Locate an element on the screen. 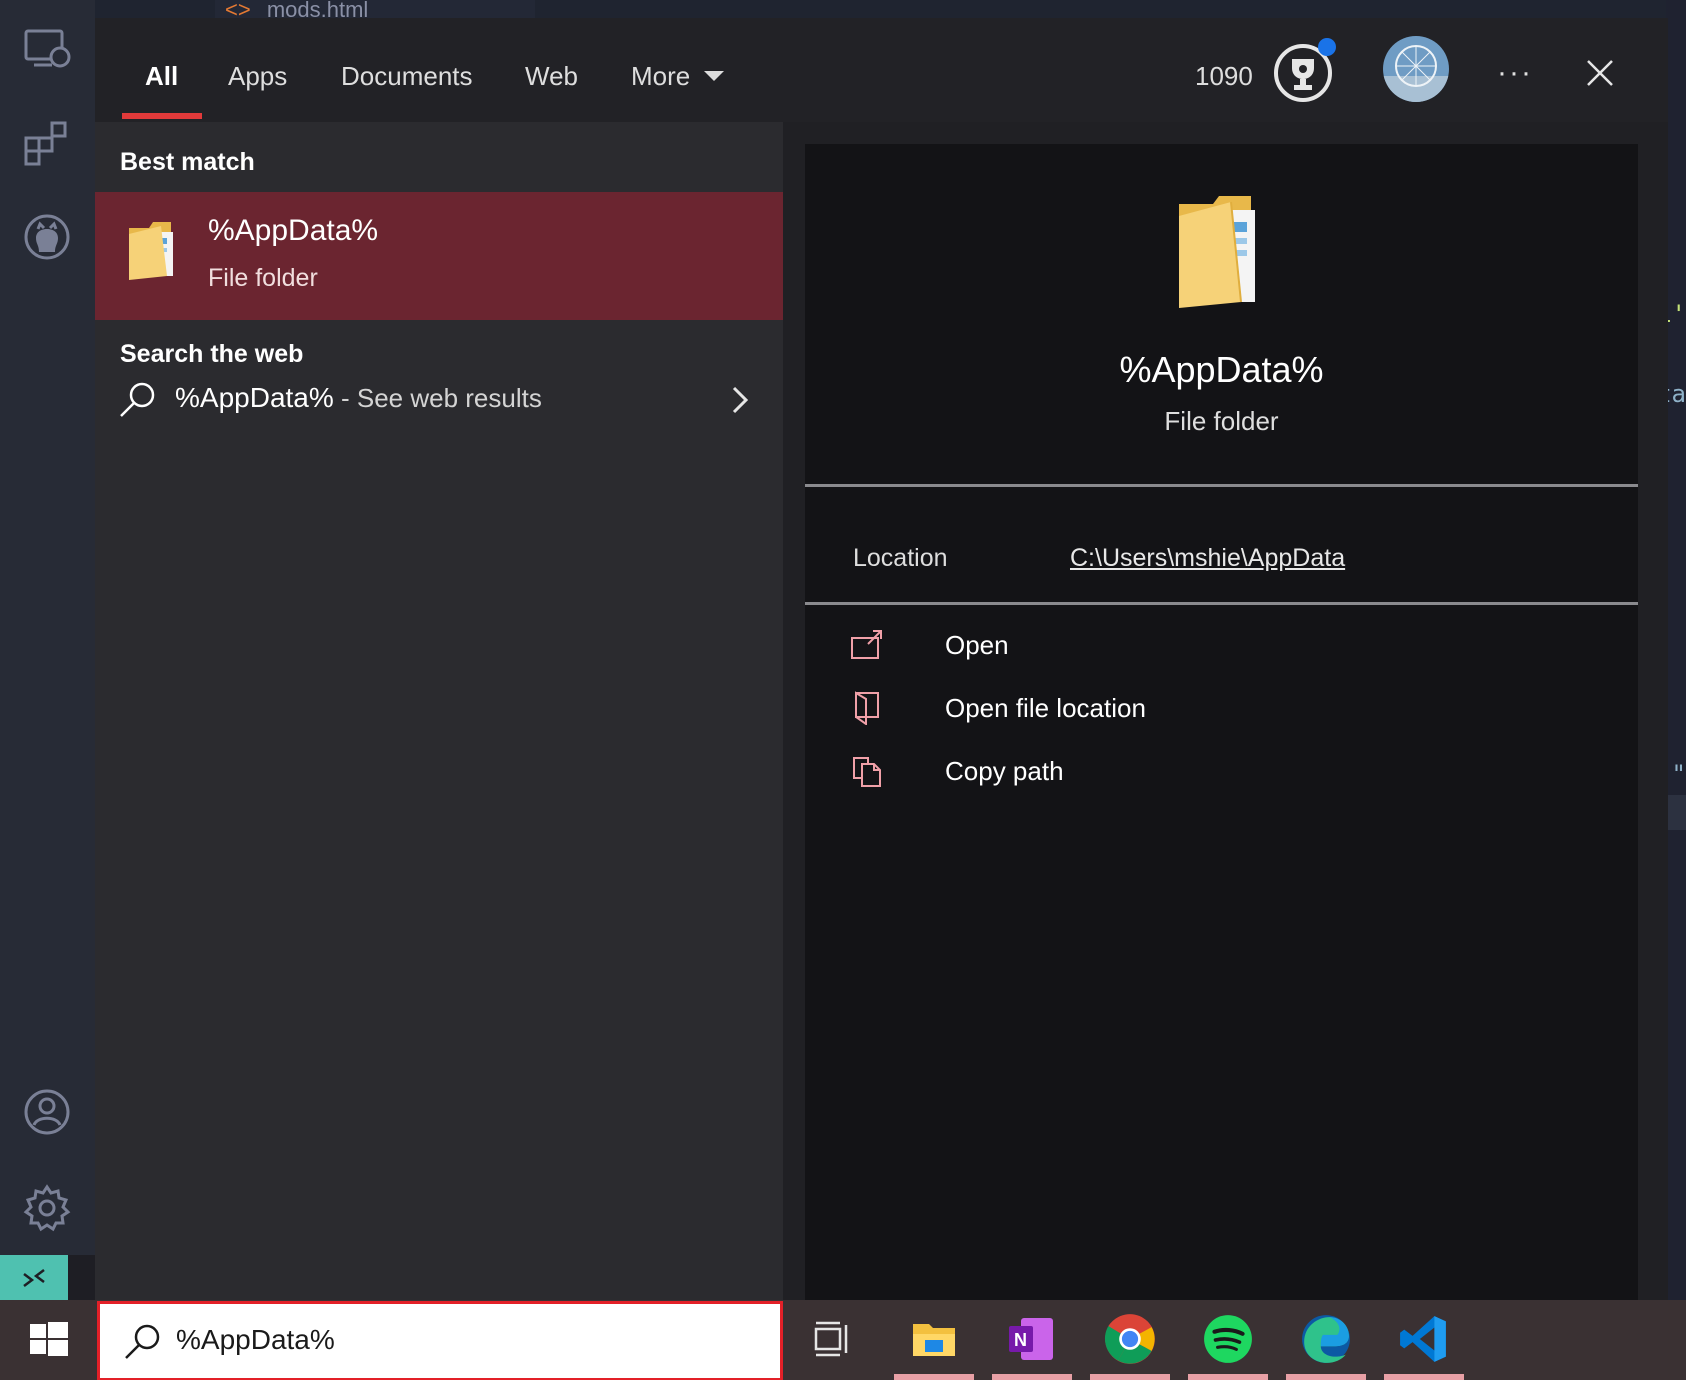 Image resolution: width=1686 pixels, height=1380 pixels. action-copy-path-label: Copy path is located at coordinates (1004, 771).